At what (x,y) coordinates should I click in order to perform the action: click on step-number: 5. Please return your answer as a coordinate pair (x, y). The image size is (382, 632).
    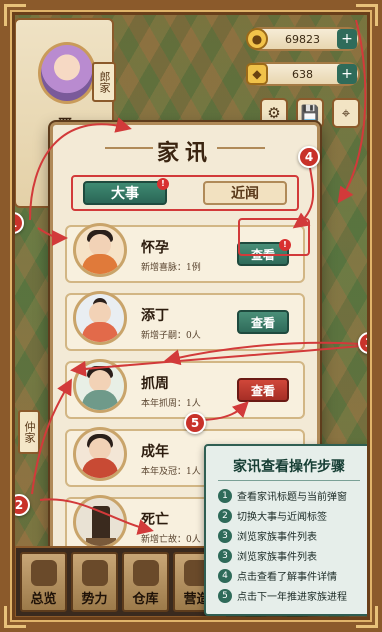
    Looking at the image, I should click on (225, 595).